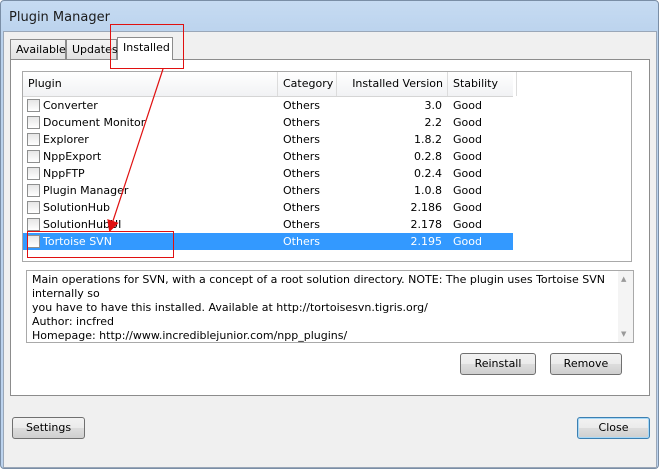 This screenshot has height=471, width=659. Describe the element at coordinates (77, 207) in the screenshot. I see `plugin-name: SolutionHub` at that location.